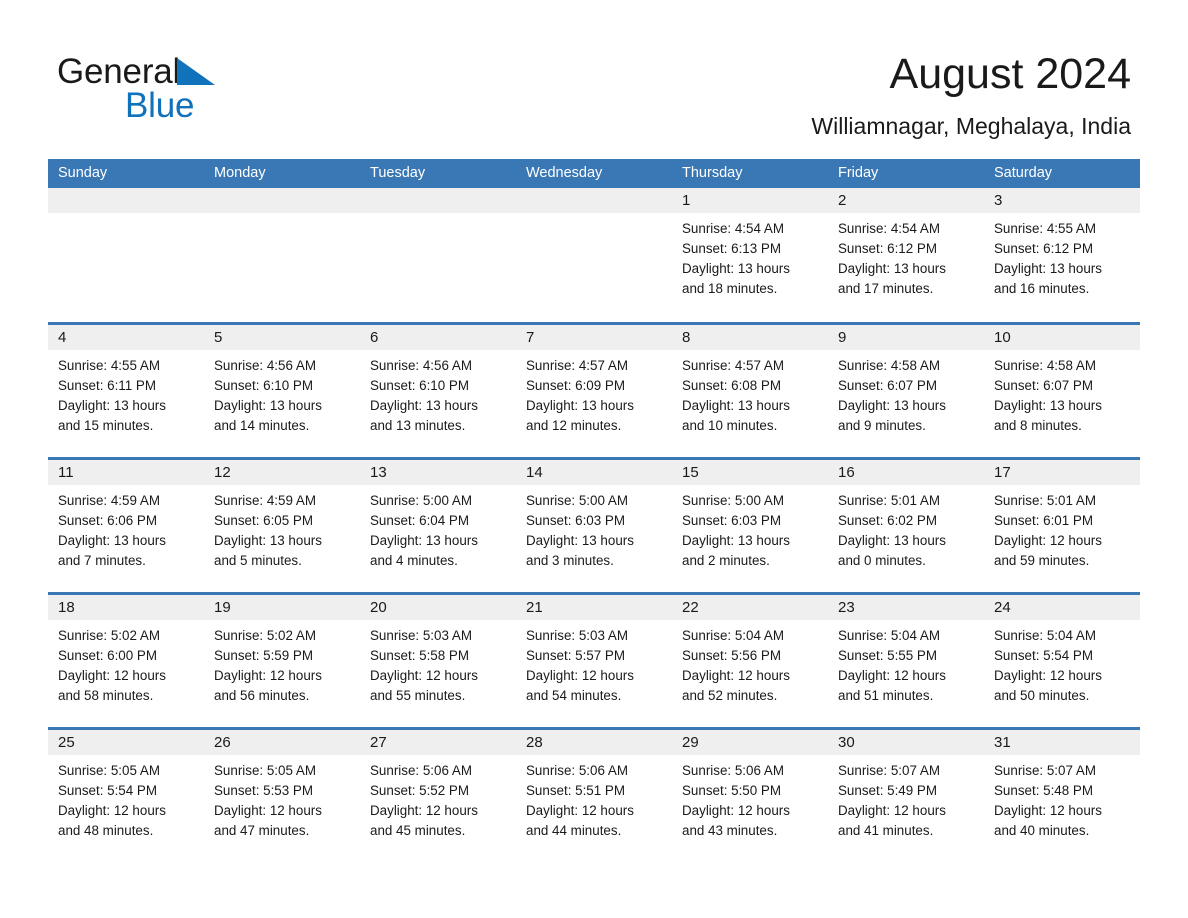  Describe the element at coordinates (577, 365) in the screenshot. I see `sunrise-line: Sunrise: 4:57 AM` at that location.